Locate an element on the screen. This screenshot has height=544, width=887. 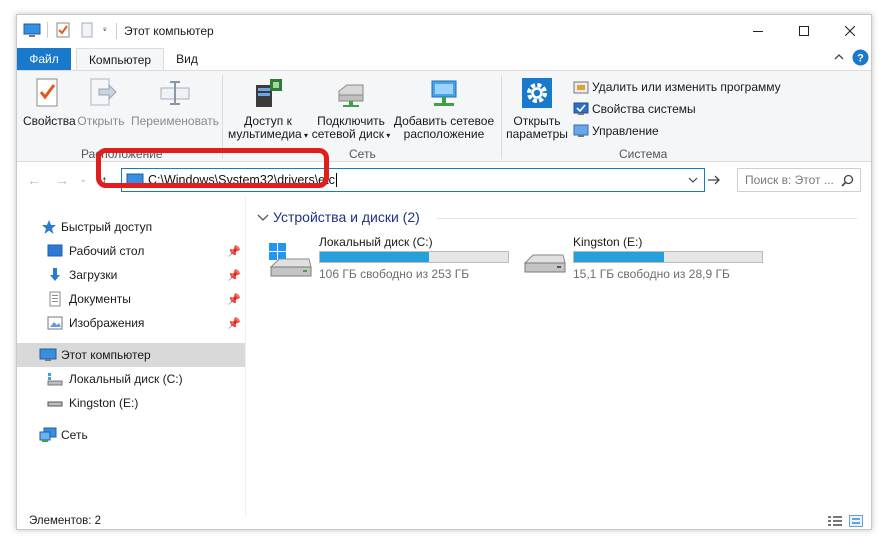
ribbon-separator is located at coordinates (501, 117).